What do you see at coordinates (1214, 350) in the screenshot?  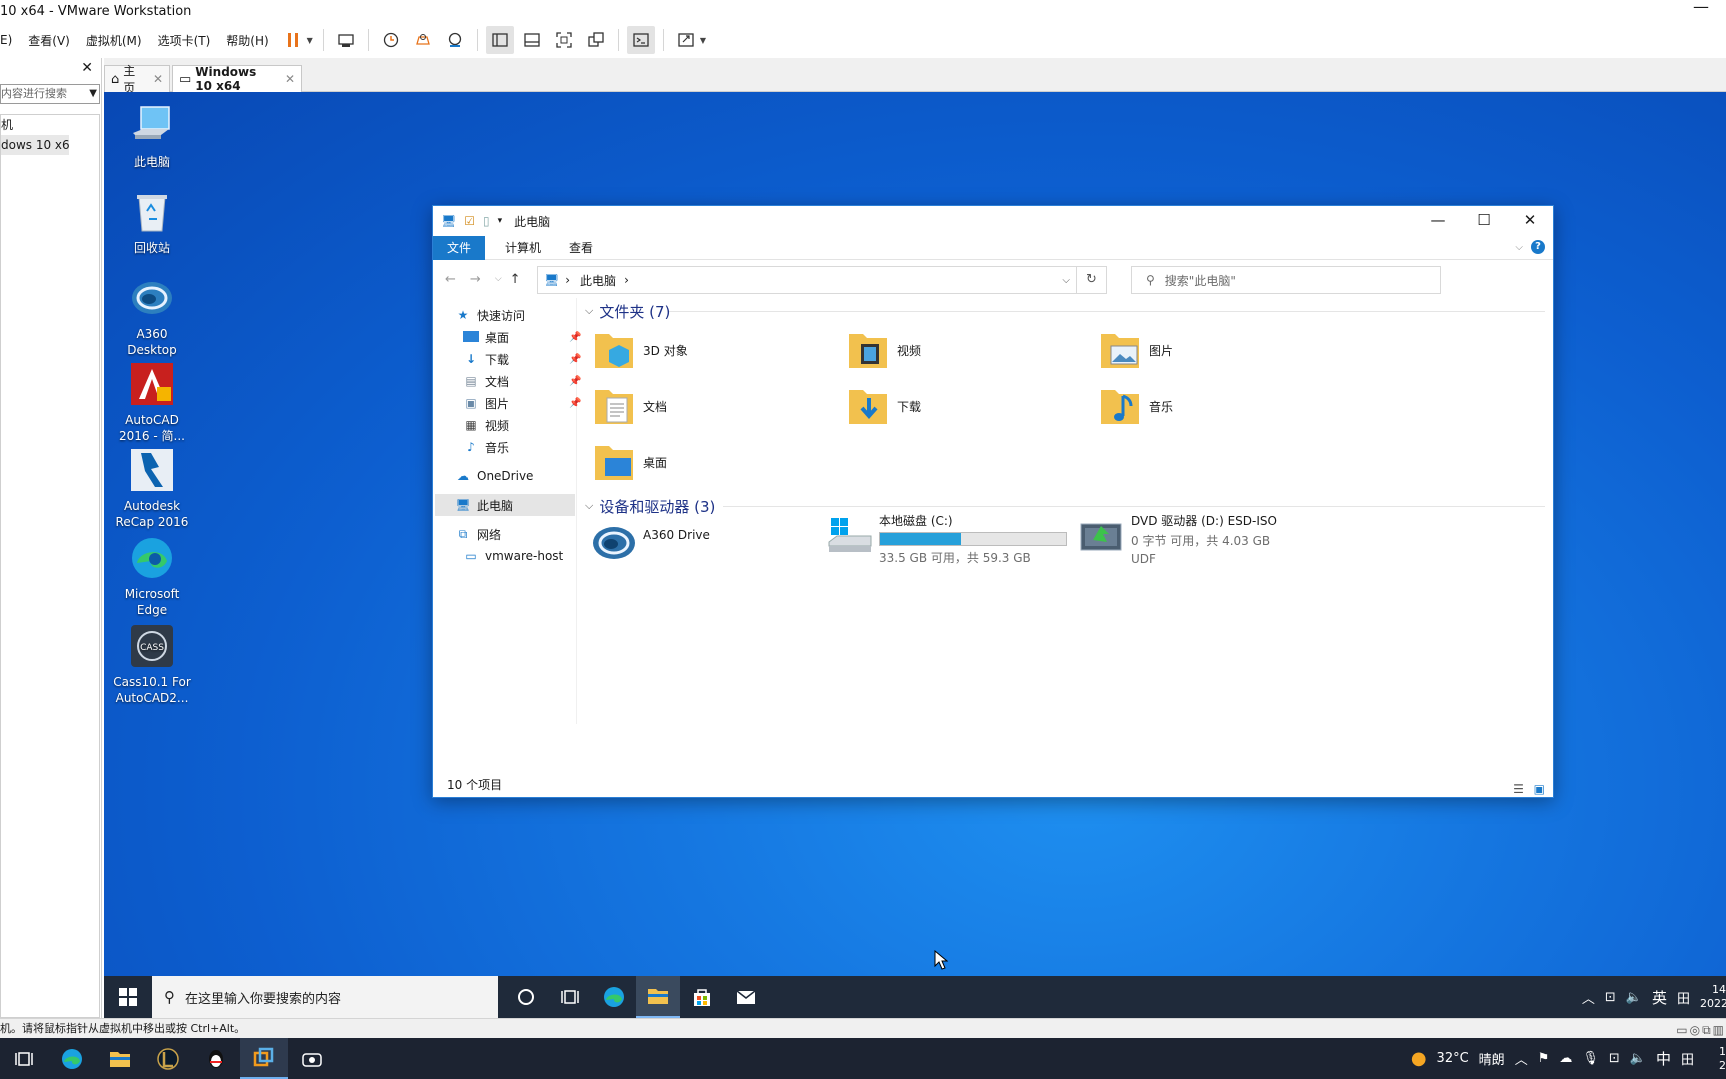 I see `folder-pictures: 图片` at bounding box center [1214, 350].